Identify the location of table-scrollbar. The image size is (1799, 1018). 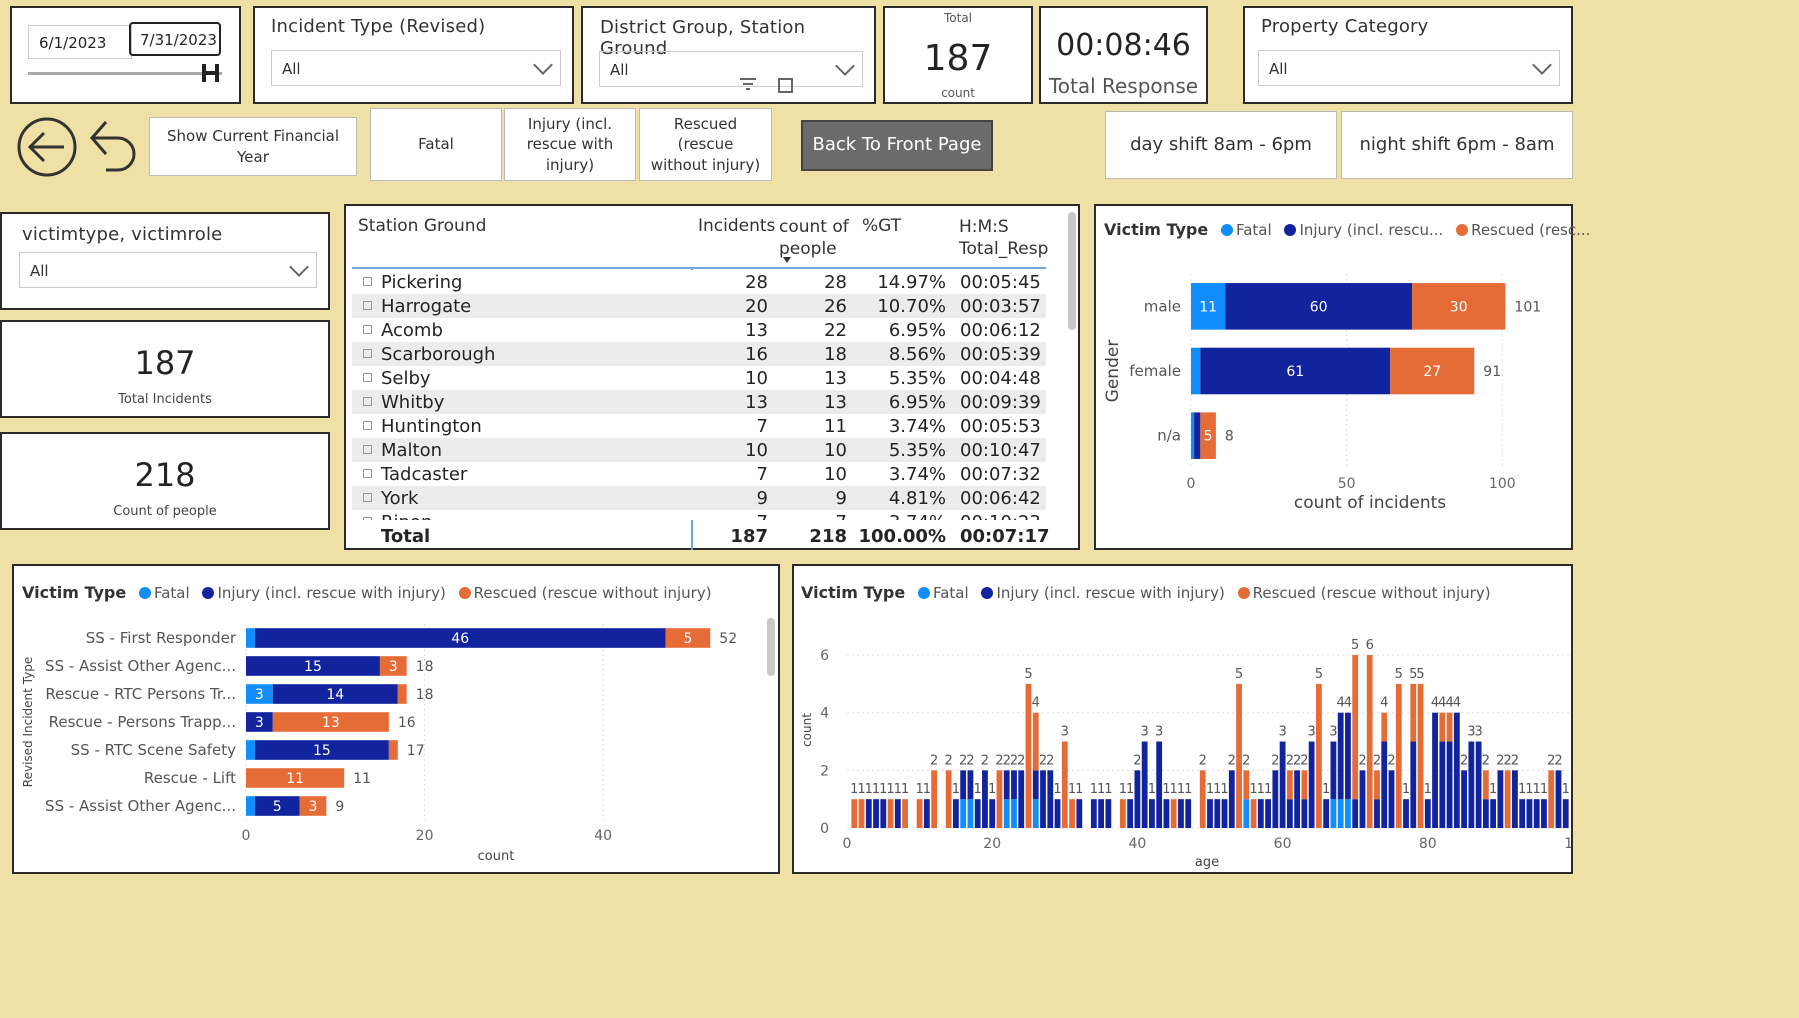
(1072, 271).